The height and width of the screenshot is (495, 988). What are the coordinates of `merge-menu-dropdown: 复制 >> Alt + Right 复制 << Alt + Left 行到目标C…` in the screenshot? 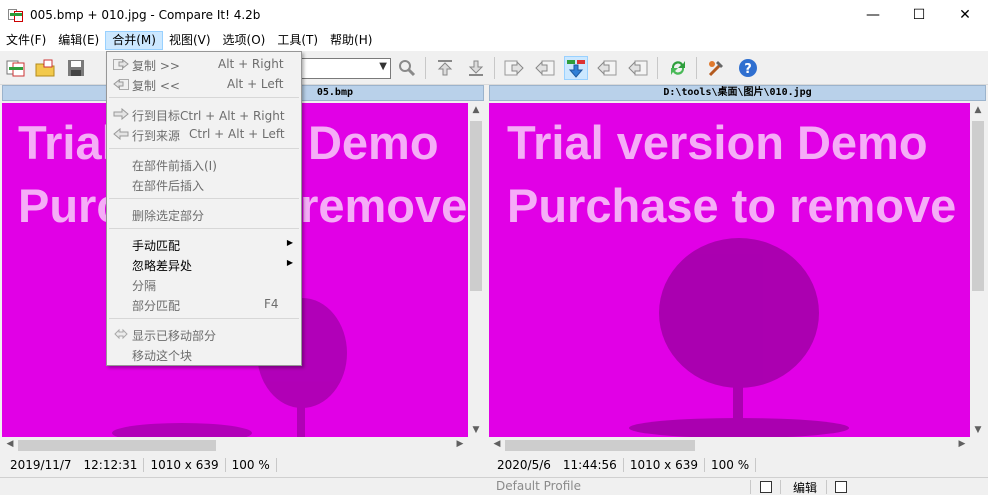 It's located at (204, 208).